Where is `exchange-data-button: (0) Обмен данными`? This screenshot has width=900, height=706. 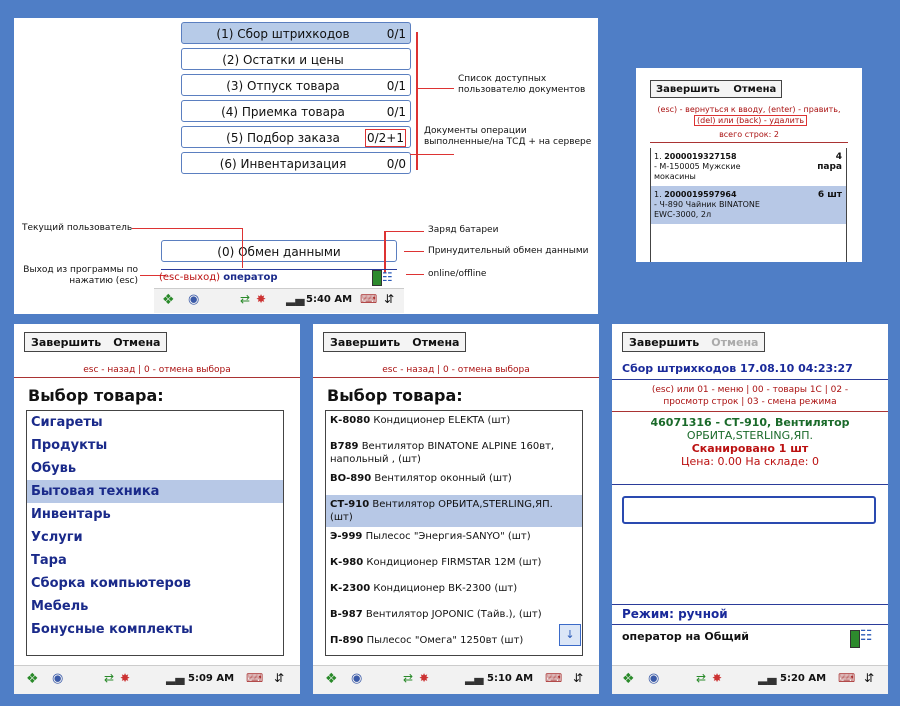
exchange-data-button: (0) Обмен данными is located at coordinates (279, 251).